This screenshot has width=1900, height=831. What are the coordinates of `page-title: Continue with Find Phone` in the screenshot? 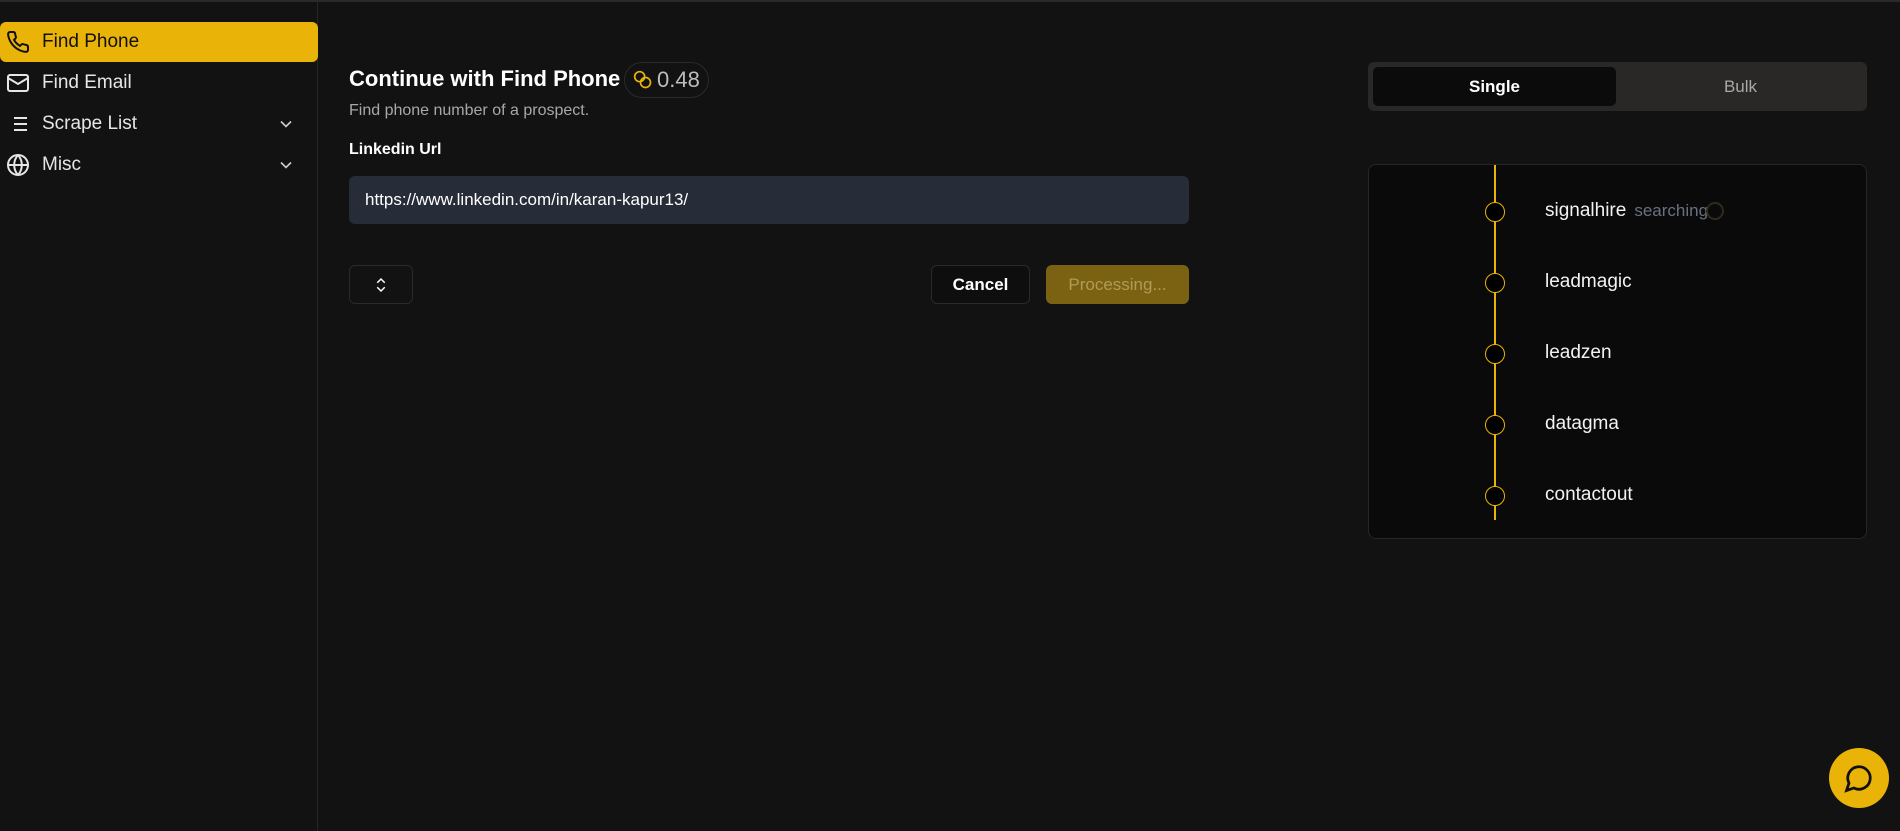 It's located at (485, 78).